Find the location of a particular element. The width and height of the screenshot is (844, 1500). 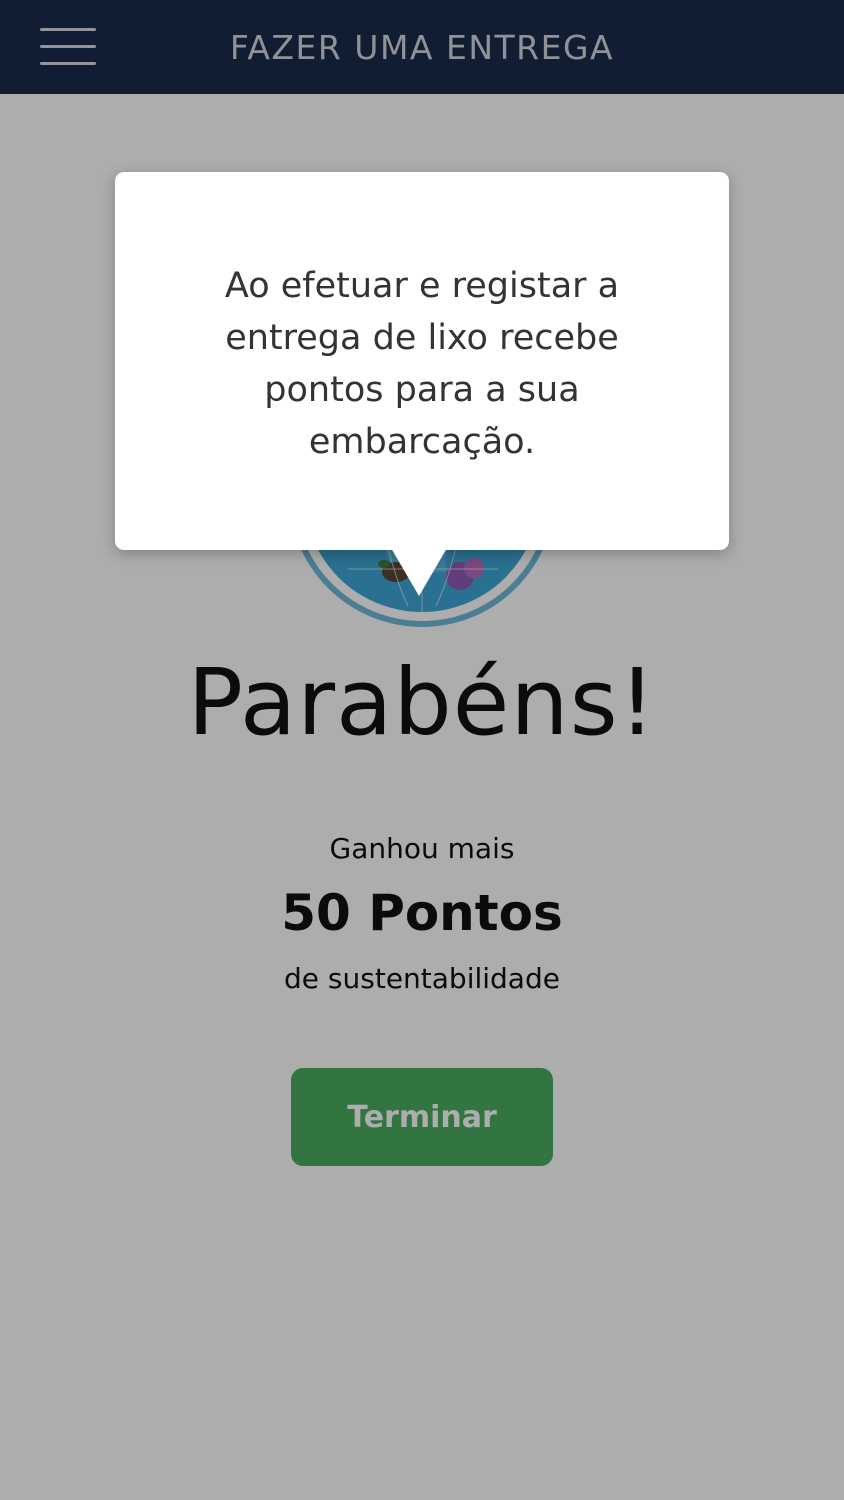

tooltip-pointer is located at coordinates (419, 572).